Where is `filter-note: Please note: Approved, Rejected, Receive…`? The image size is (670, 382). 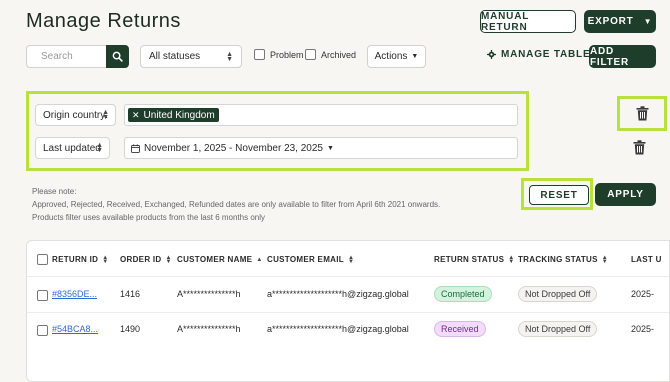
filter-note: Please note: Approved, Rejected, Receive… is located at coordinates (236, 204).